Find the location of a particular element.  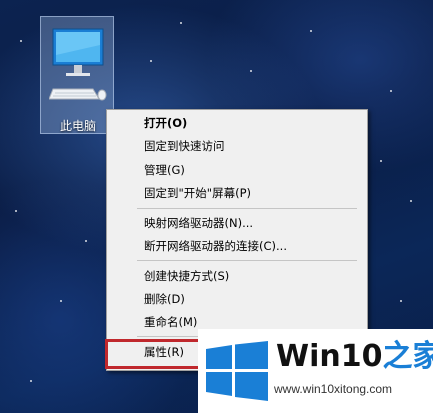

menu-item-manage: 管理(G) is located at coordinates (237, 170).